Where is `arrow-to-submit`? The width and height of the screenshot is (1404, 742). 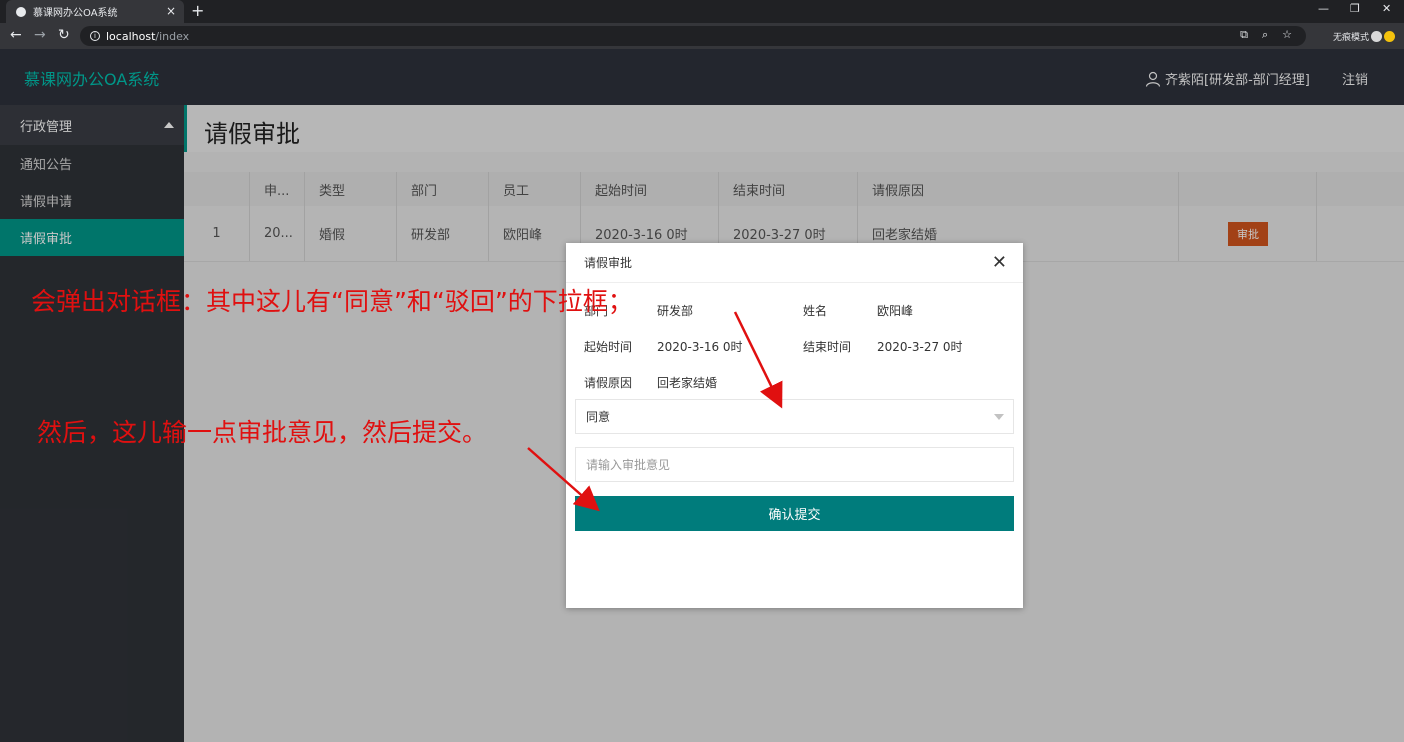 arrow-to-submit is located at coordinates (563, 479).